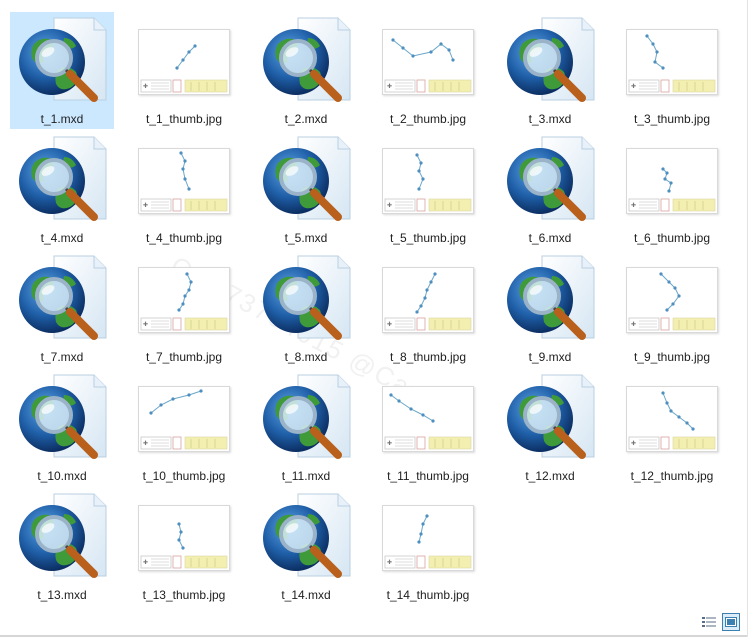  What do you see at coordinates (428, 595) in the screenshot?
I see `file-name-label: t_14_thumb.jpg` at bounding box center [428, 595].